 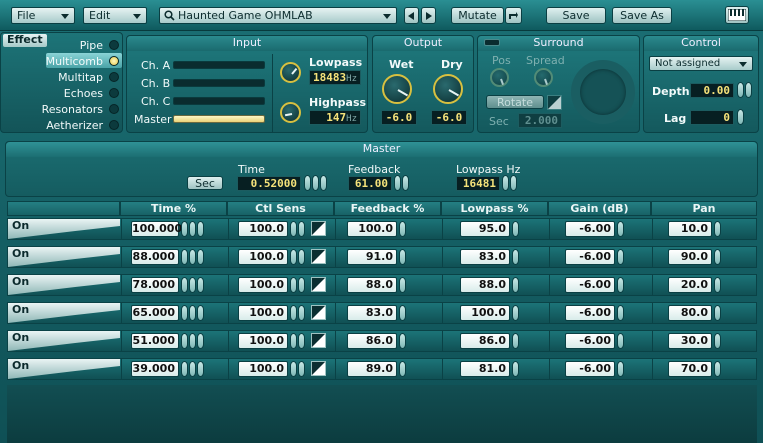 I want to click on effect-radio-aetherizer, so click(x=114, y=125).